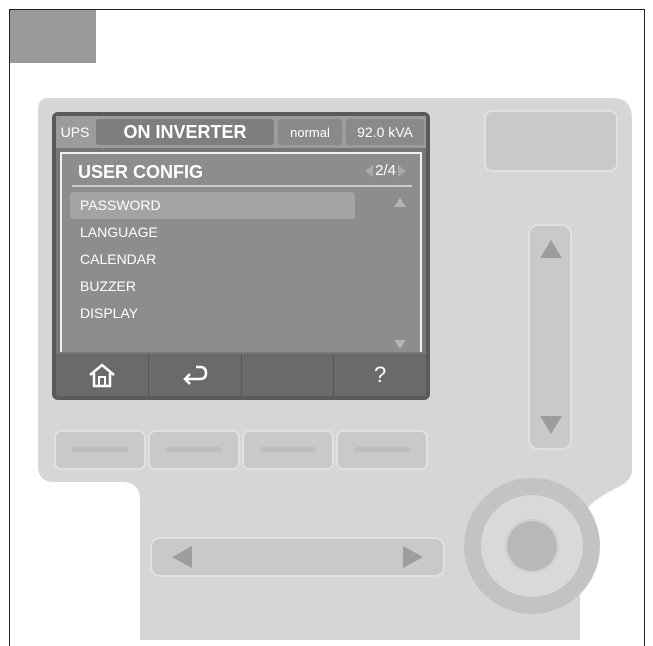  I want to click on prev-page-icon, so click(369, 170).